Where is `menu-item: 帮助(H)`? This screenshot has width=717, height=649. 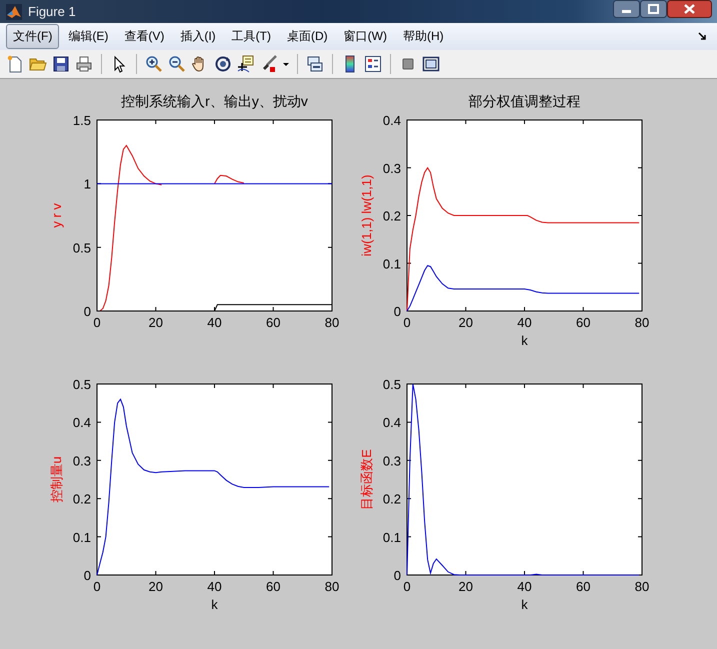 menu-item: 帮助(H) is located at coordinates (423, 36).